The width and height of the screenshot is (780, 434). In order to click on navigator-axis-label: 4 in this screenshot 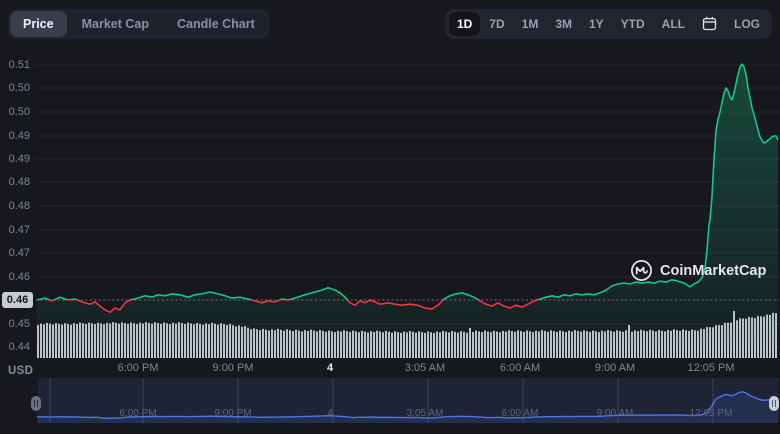, I will do `click(330, 413)`.